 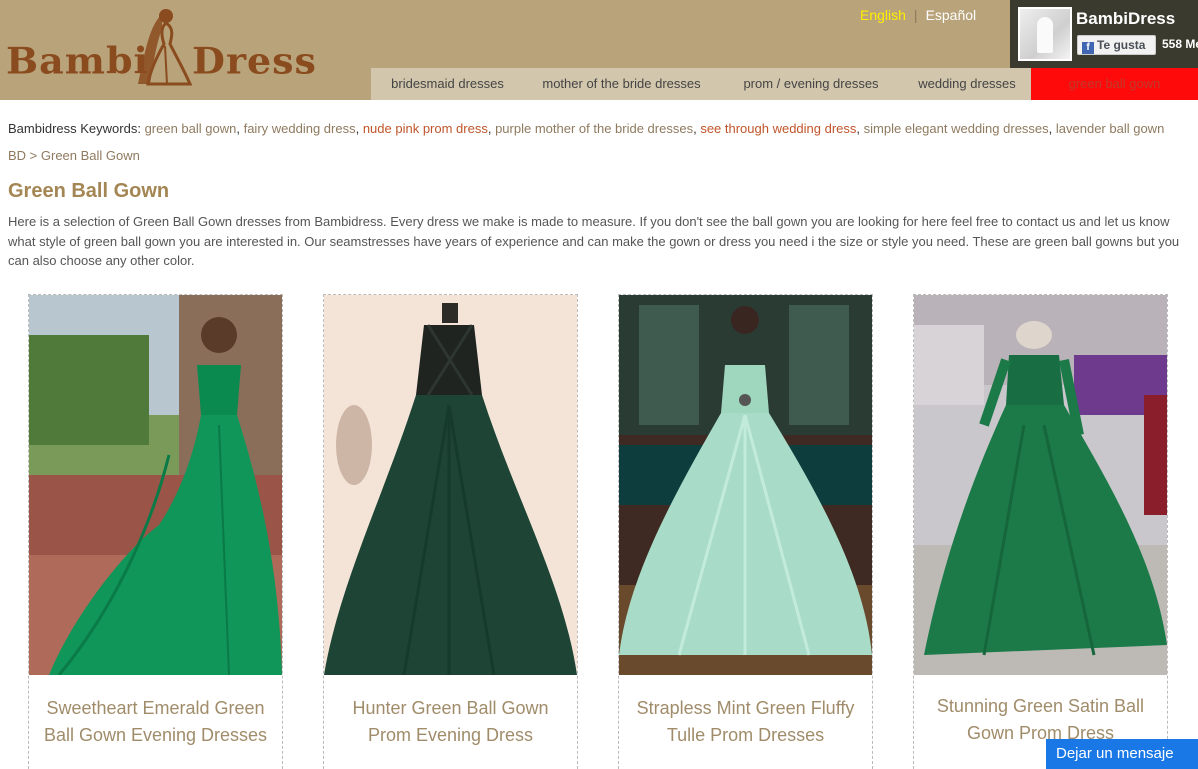 I want to click on keyword-link: see through wedding dress, so click(x=778, y=128).